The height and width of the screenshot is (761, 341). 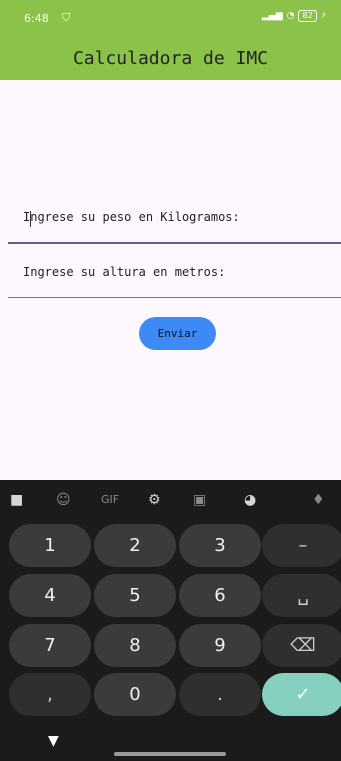 I want to click on app-bar: 6:48 ⛉ ▂▄▆ ◔ 82 ⚡ Calculadora de IMC, so click(x=170, y=40).